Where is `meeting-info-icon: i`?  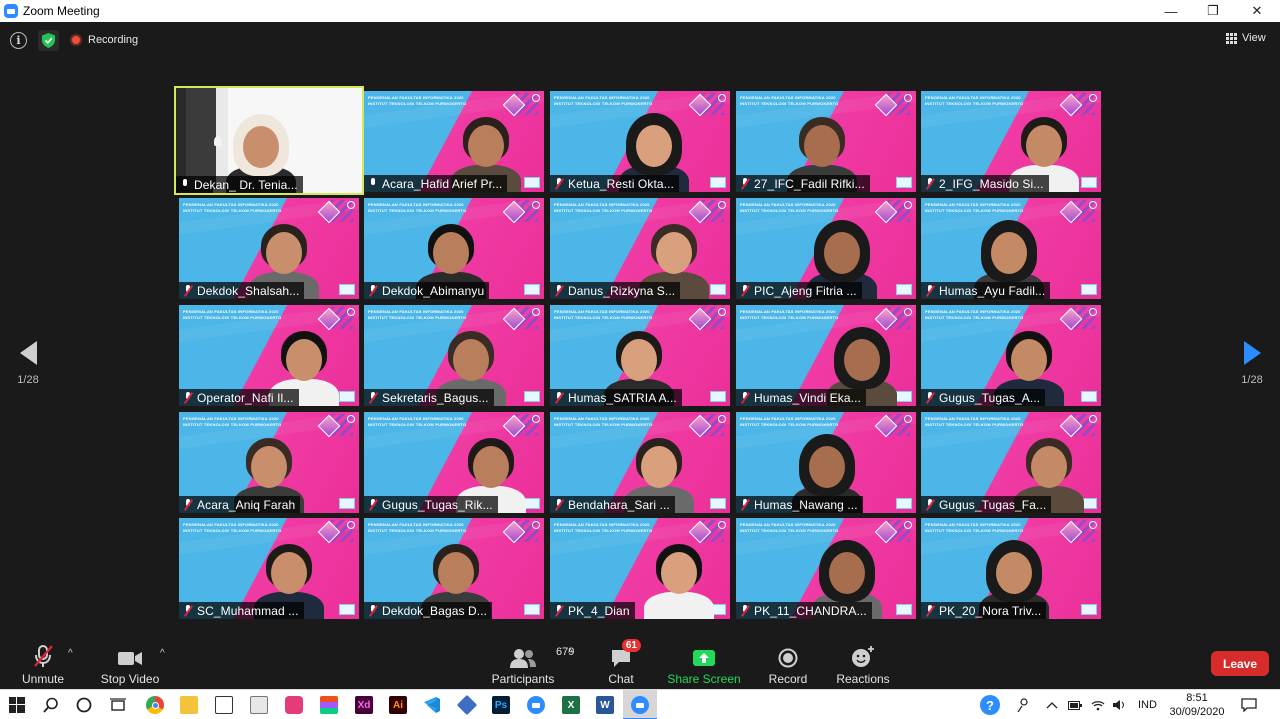 meeting-info-icon: i is located at coordinates (18, 40).